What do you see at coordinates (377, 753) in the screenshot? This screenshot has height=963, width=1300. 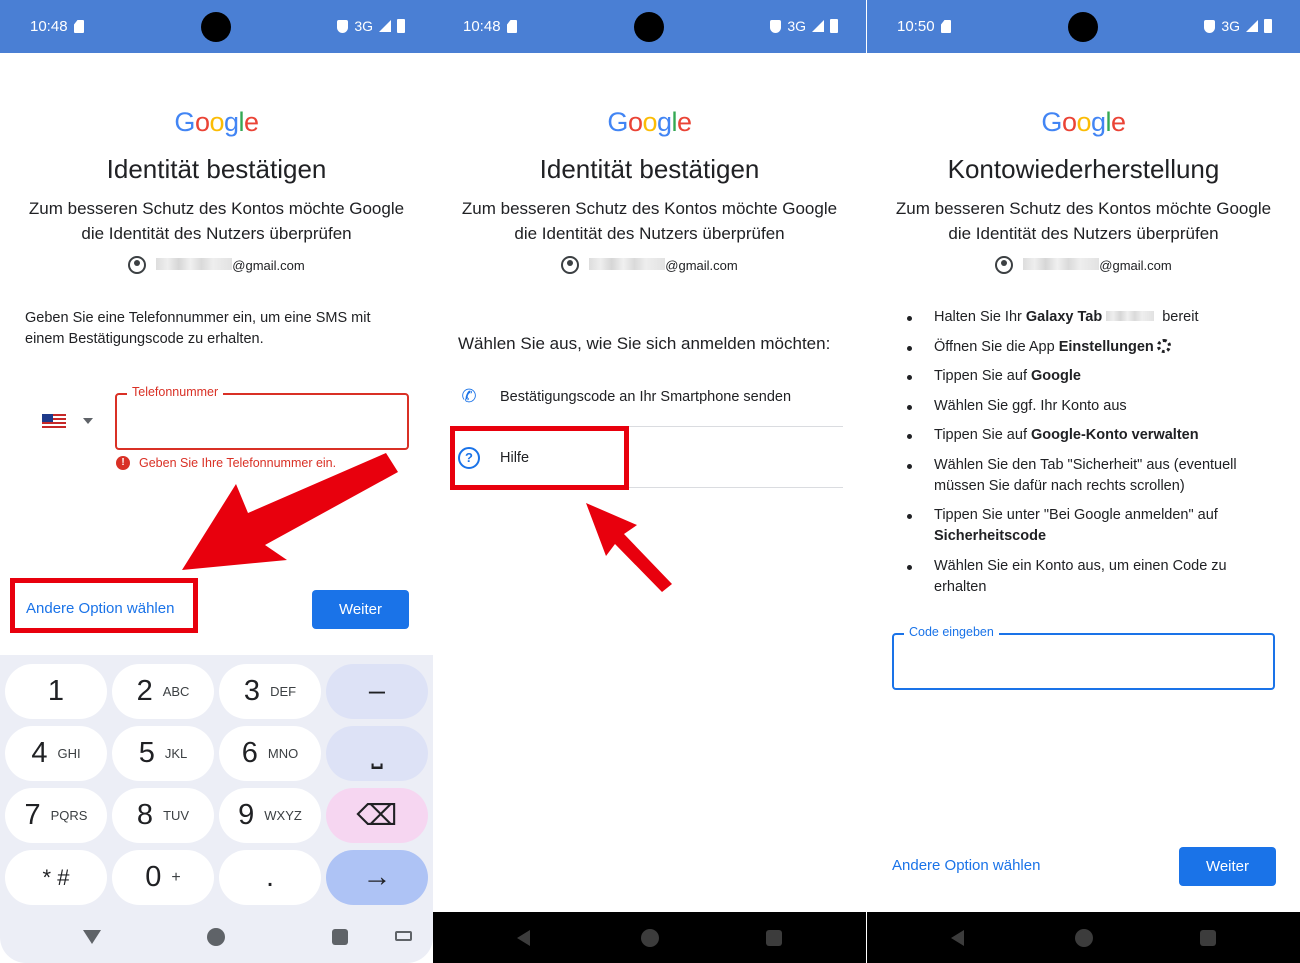 I see `key-space: ⎵` at bounding box center [377, 753].